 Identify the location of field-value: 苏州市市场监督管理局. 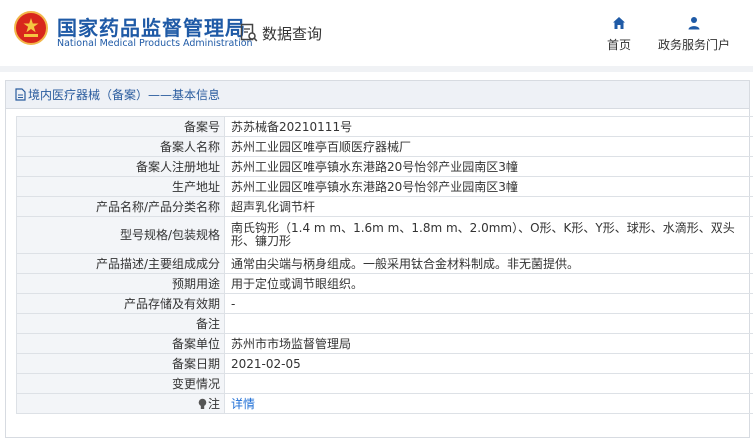
(488, 343).